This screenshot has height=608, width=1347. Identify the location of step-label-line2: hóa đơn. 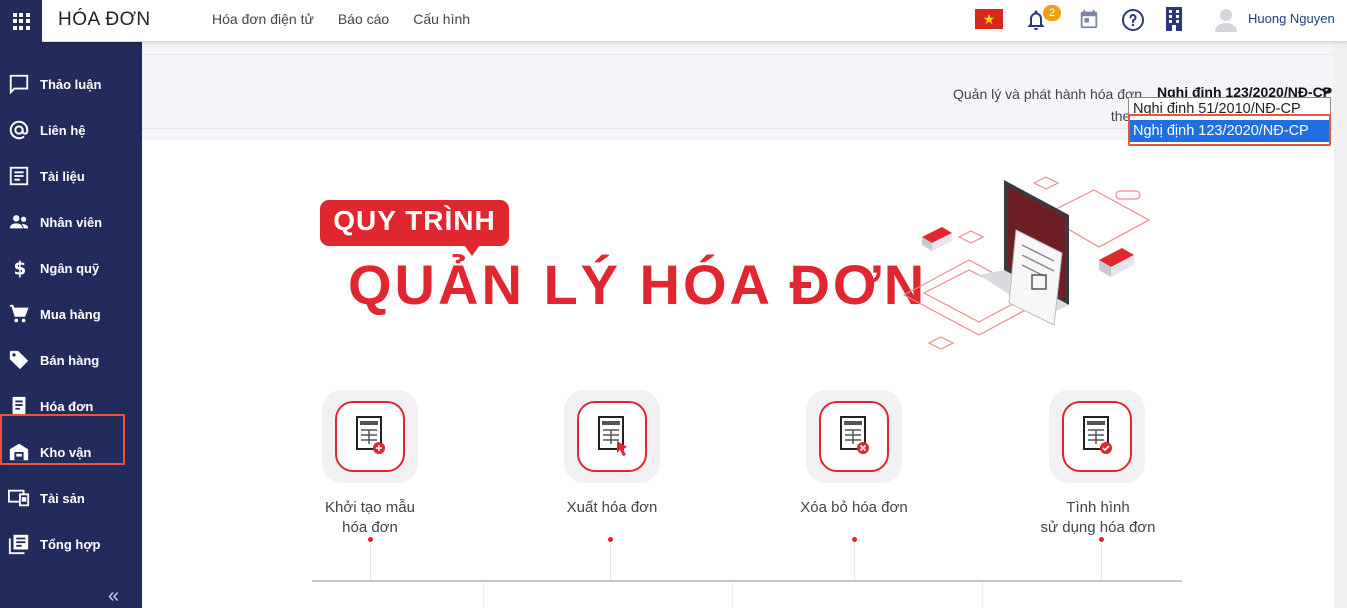
(370, 527).